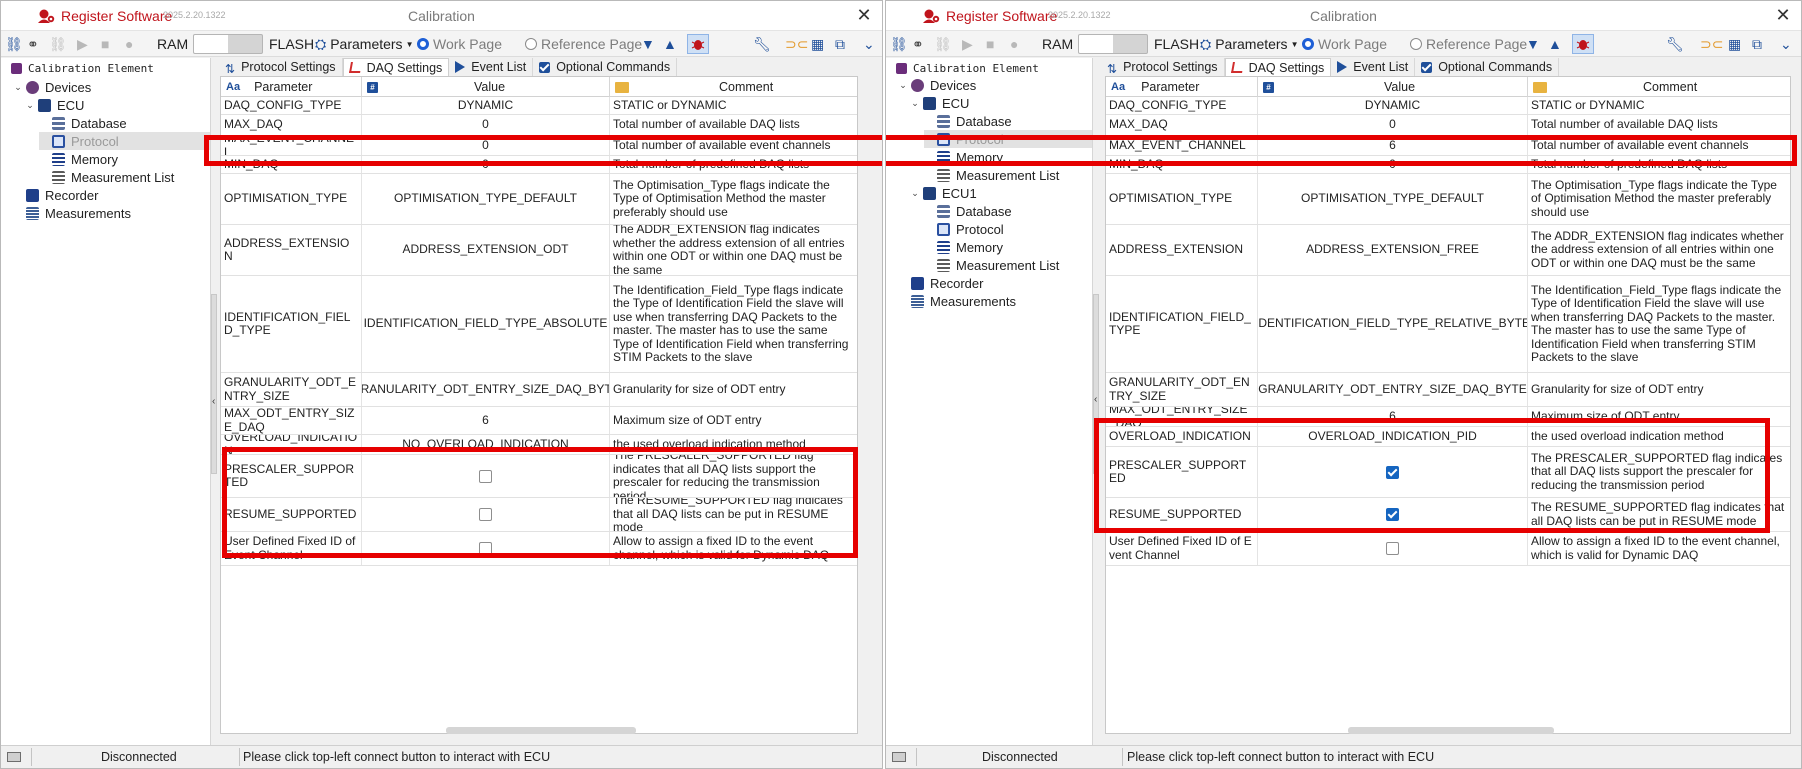 This screenshot has height=769, width=1802. What do you see at coordinates (486, 444) in the screenshot?
I see `value-cell: NO_OVERLOAD_INDICATION` at bounding box center [486, 444].